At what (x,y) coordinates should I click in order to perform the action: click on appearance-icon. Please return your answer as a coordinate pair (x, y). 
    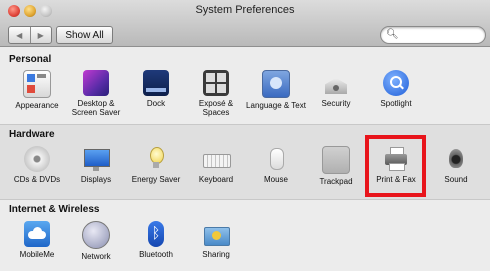
    Looking at the image, I should click on (37, 84).